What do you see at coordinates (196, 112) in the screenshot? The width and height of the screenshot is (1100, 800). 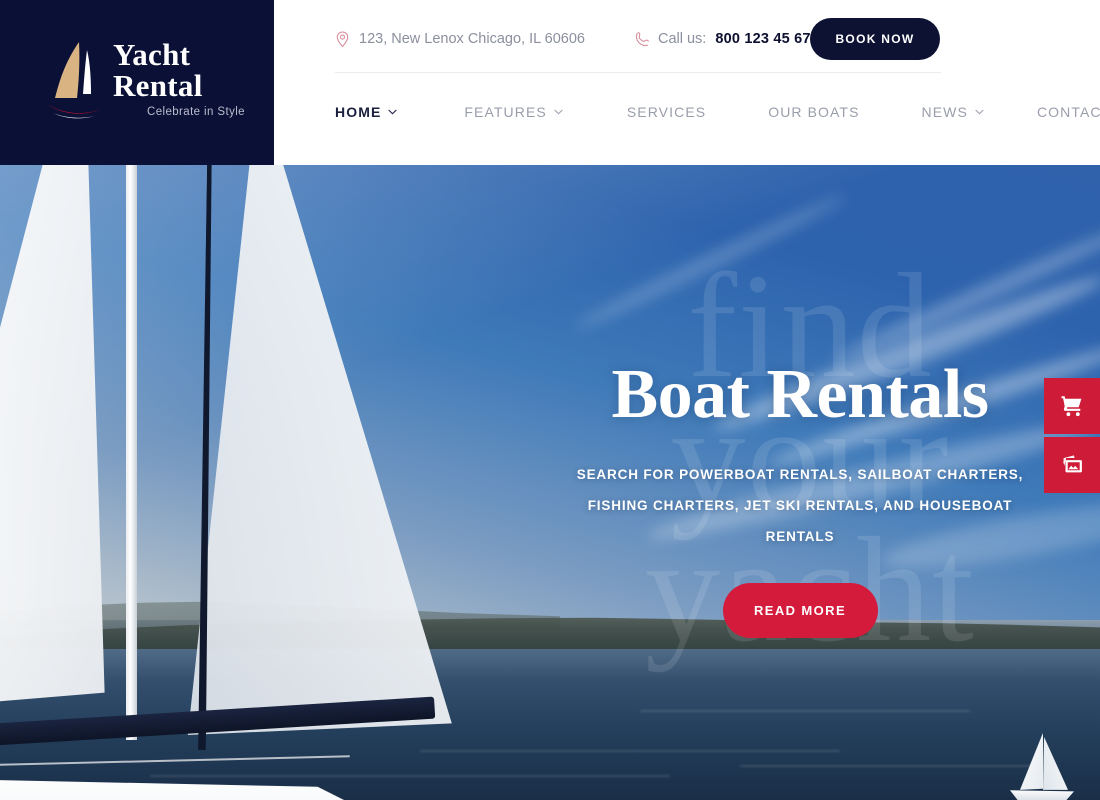 I see `logo-tagline: Celebrate in Style` at bounding box center [196, 112].